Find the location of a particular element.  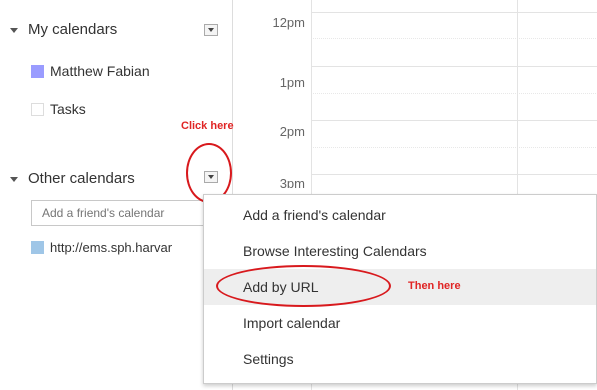

calendar-item-ems-url: http://ems.sph.harvar is located at coordinates (101, 247).